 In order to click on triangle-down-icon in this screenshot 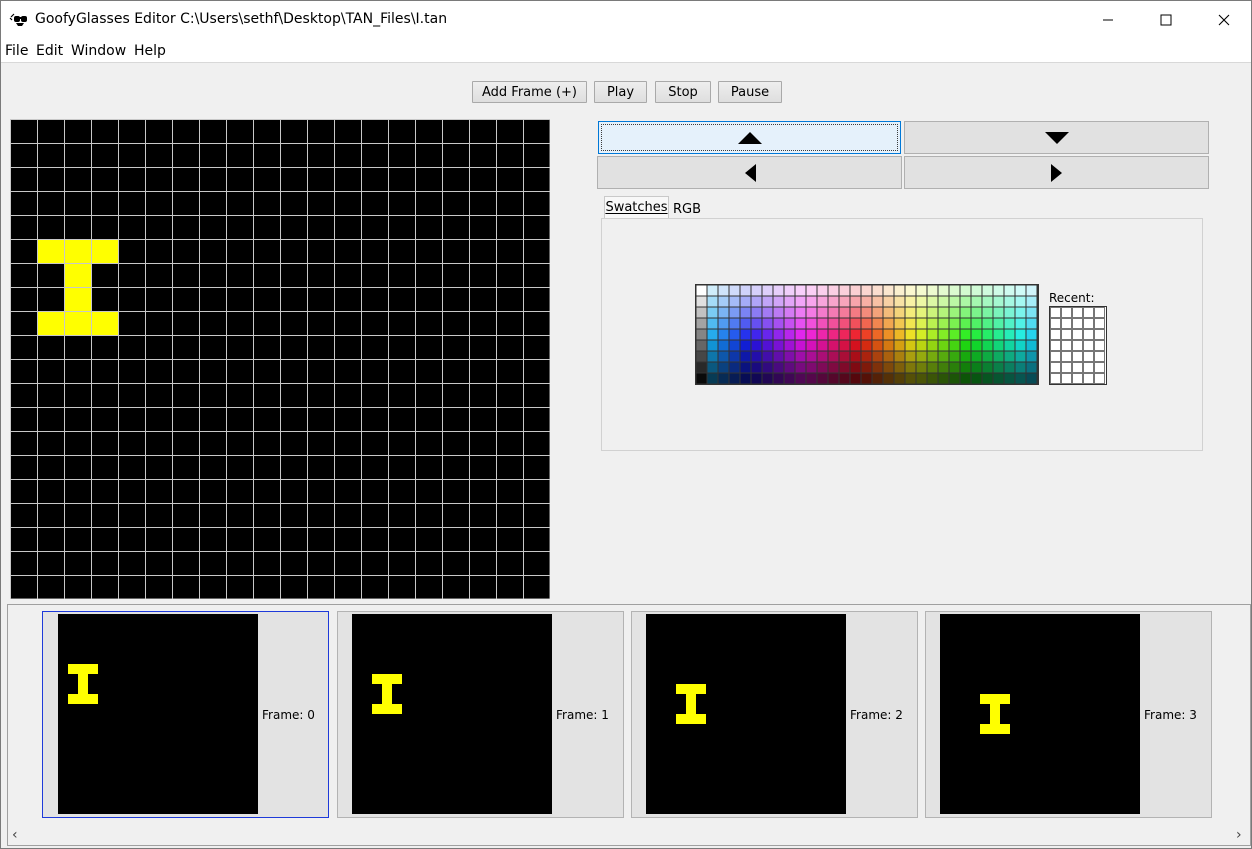, I will do `click(1056, 137)`.